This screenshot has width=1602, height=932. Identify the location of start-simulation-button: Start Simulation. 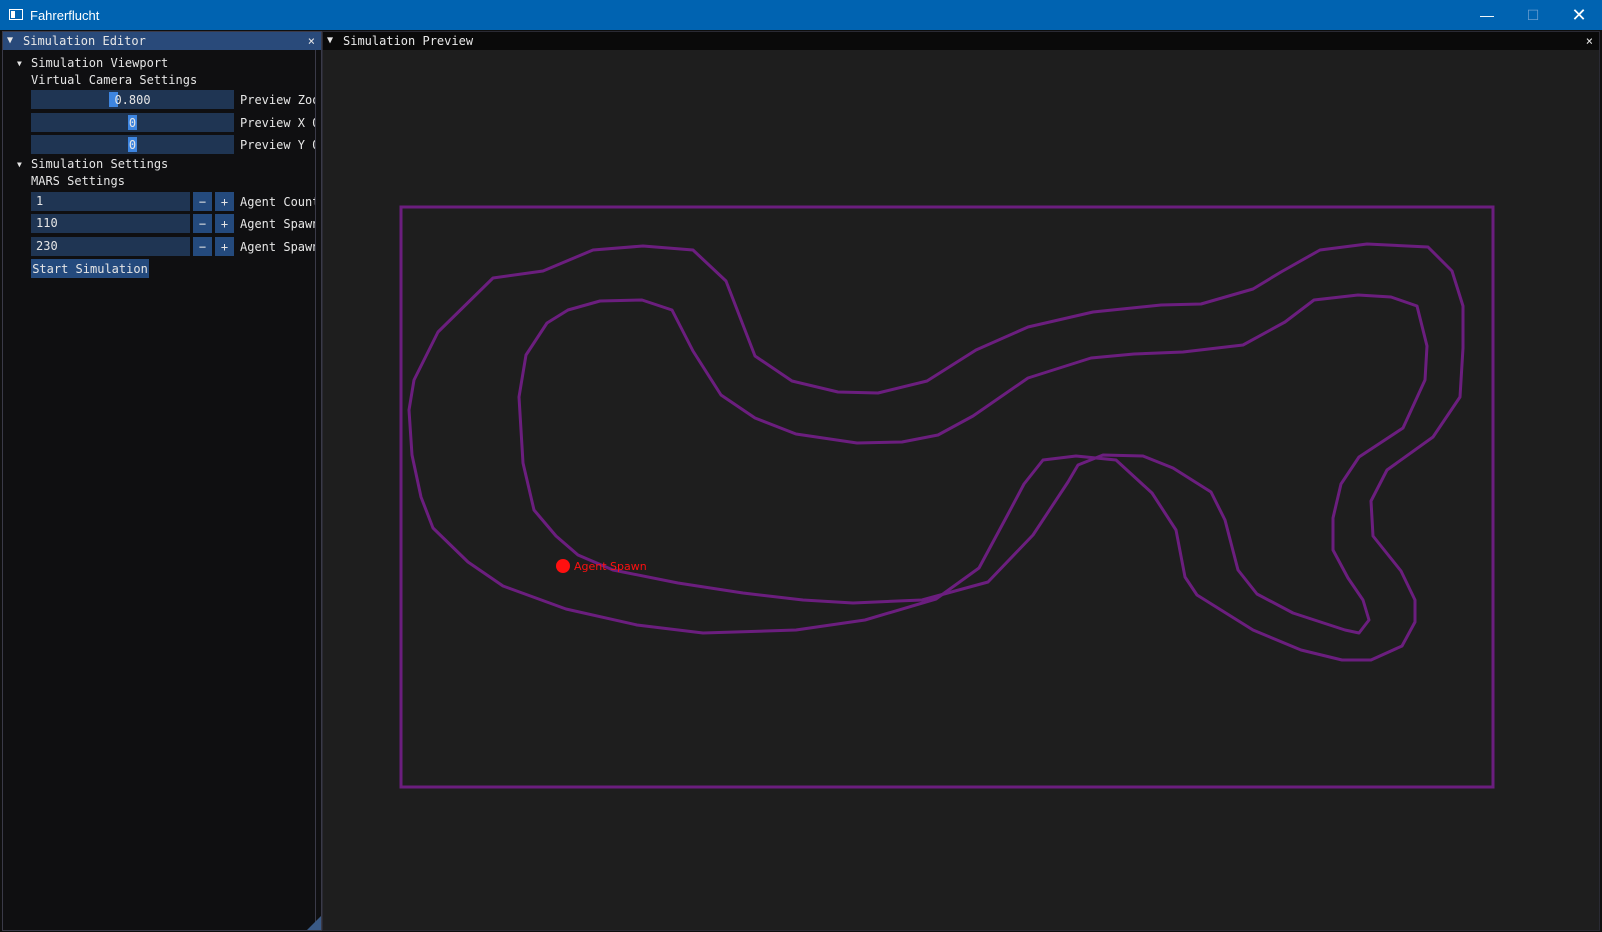
(90, 268).